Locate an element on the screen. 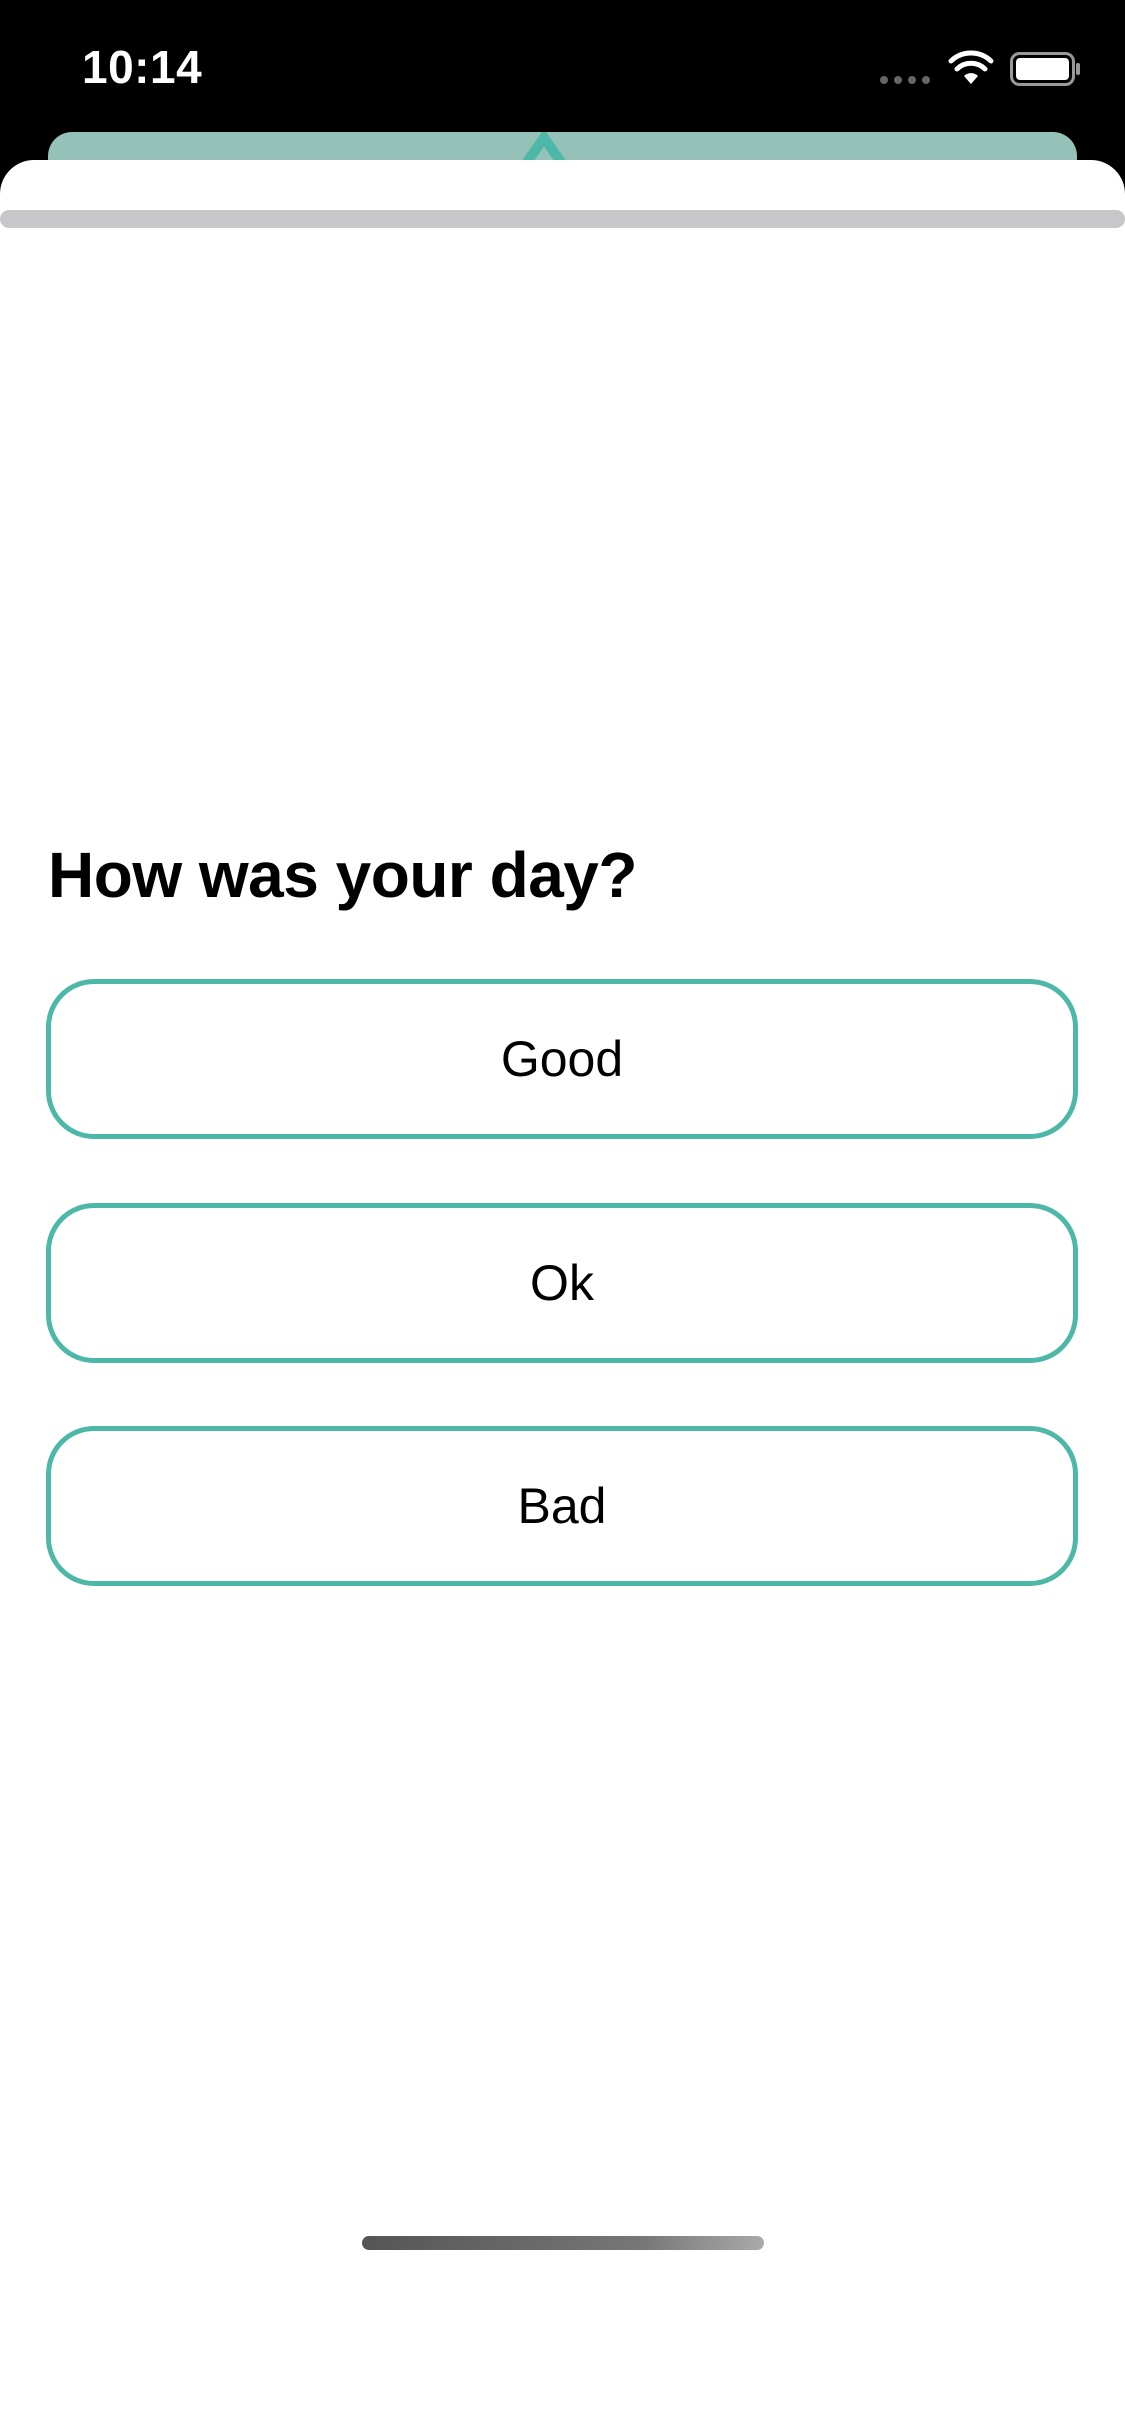 Image resolution: width=1125 pixels, height=2436 pixels. option-bad-button: Bad is located at coordinates (562, 1506).